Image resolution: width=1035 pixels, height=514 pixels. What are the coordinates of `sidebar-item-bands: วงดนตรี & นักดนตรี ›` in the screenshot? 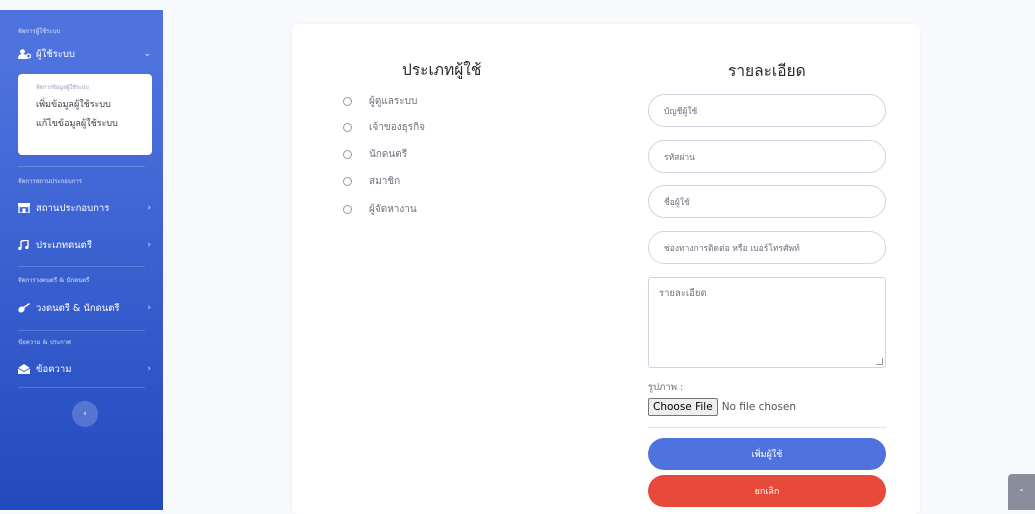 It's located at (81, 308).